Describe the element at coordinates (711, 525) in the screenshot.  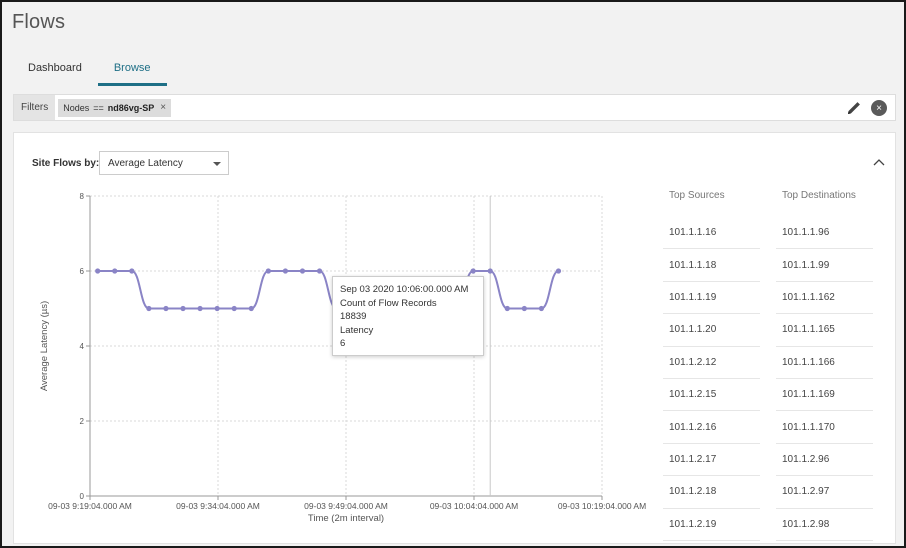
I see `source-item: 101.1.2.19` at that location.